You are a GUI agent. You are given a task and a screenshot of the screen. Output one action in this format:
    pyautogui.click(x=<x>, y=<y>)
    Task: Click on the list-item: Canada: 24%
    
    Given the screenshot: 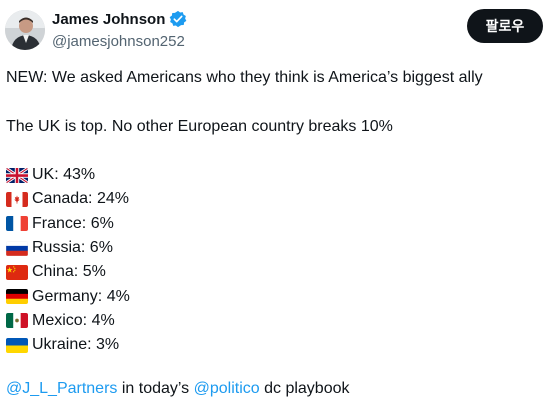 What is the action you would take?
    pyautogui.click(x=68, y=199)
    